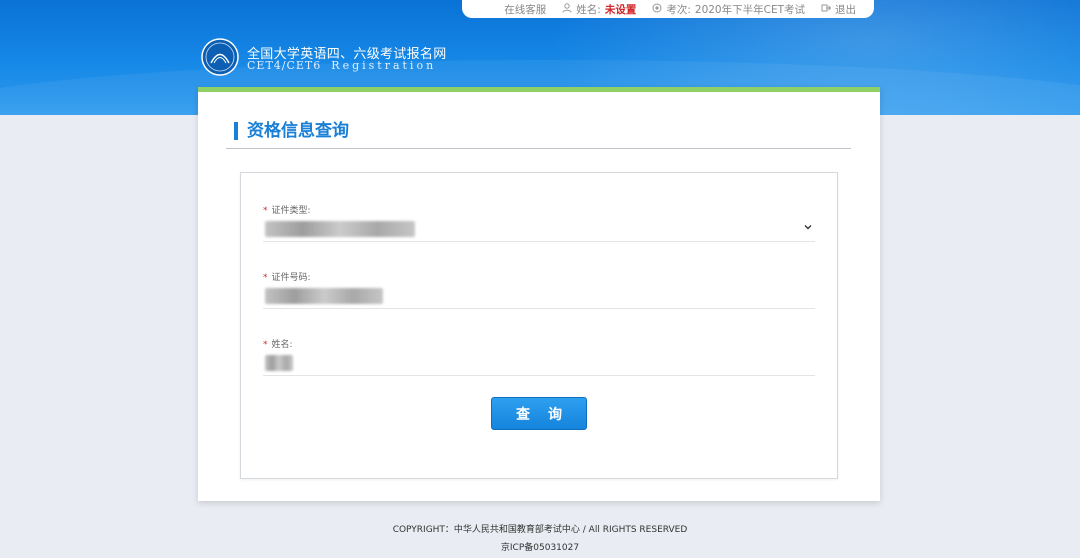  What do you see at coordinates (826, 9) in the screenshot?
I see `logout-icon` at bounding box center [826, 9].